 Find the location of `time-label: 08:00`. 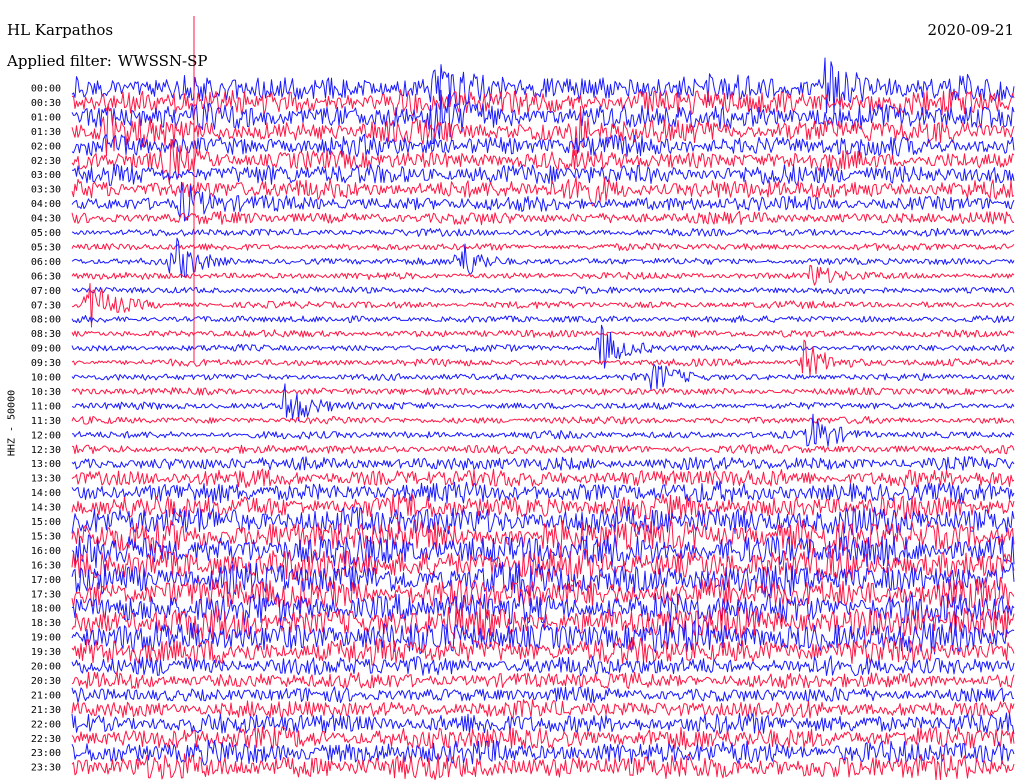

time-label: 08:00 is located at coordinates (46, 320).